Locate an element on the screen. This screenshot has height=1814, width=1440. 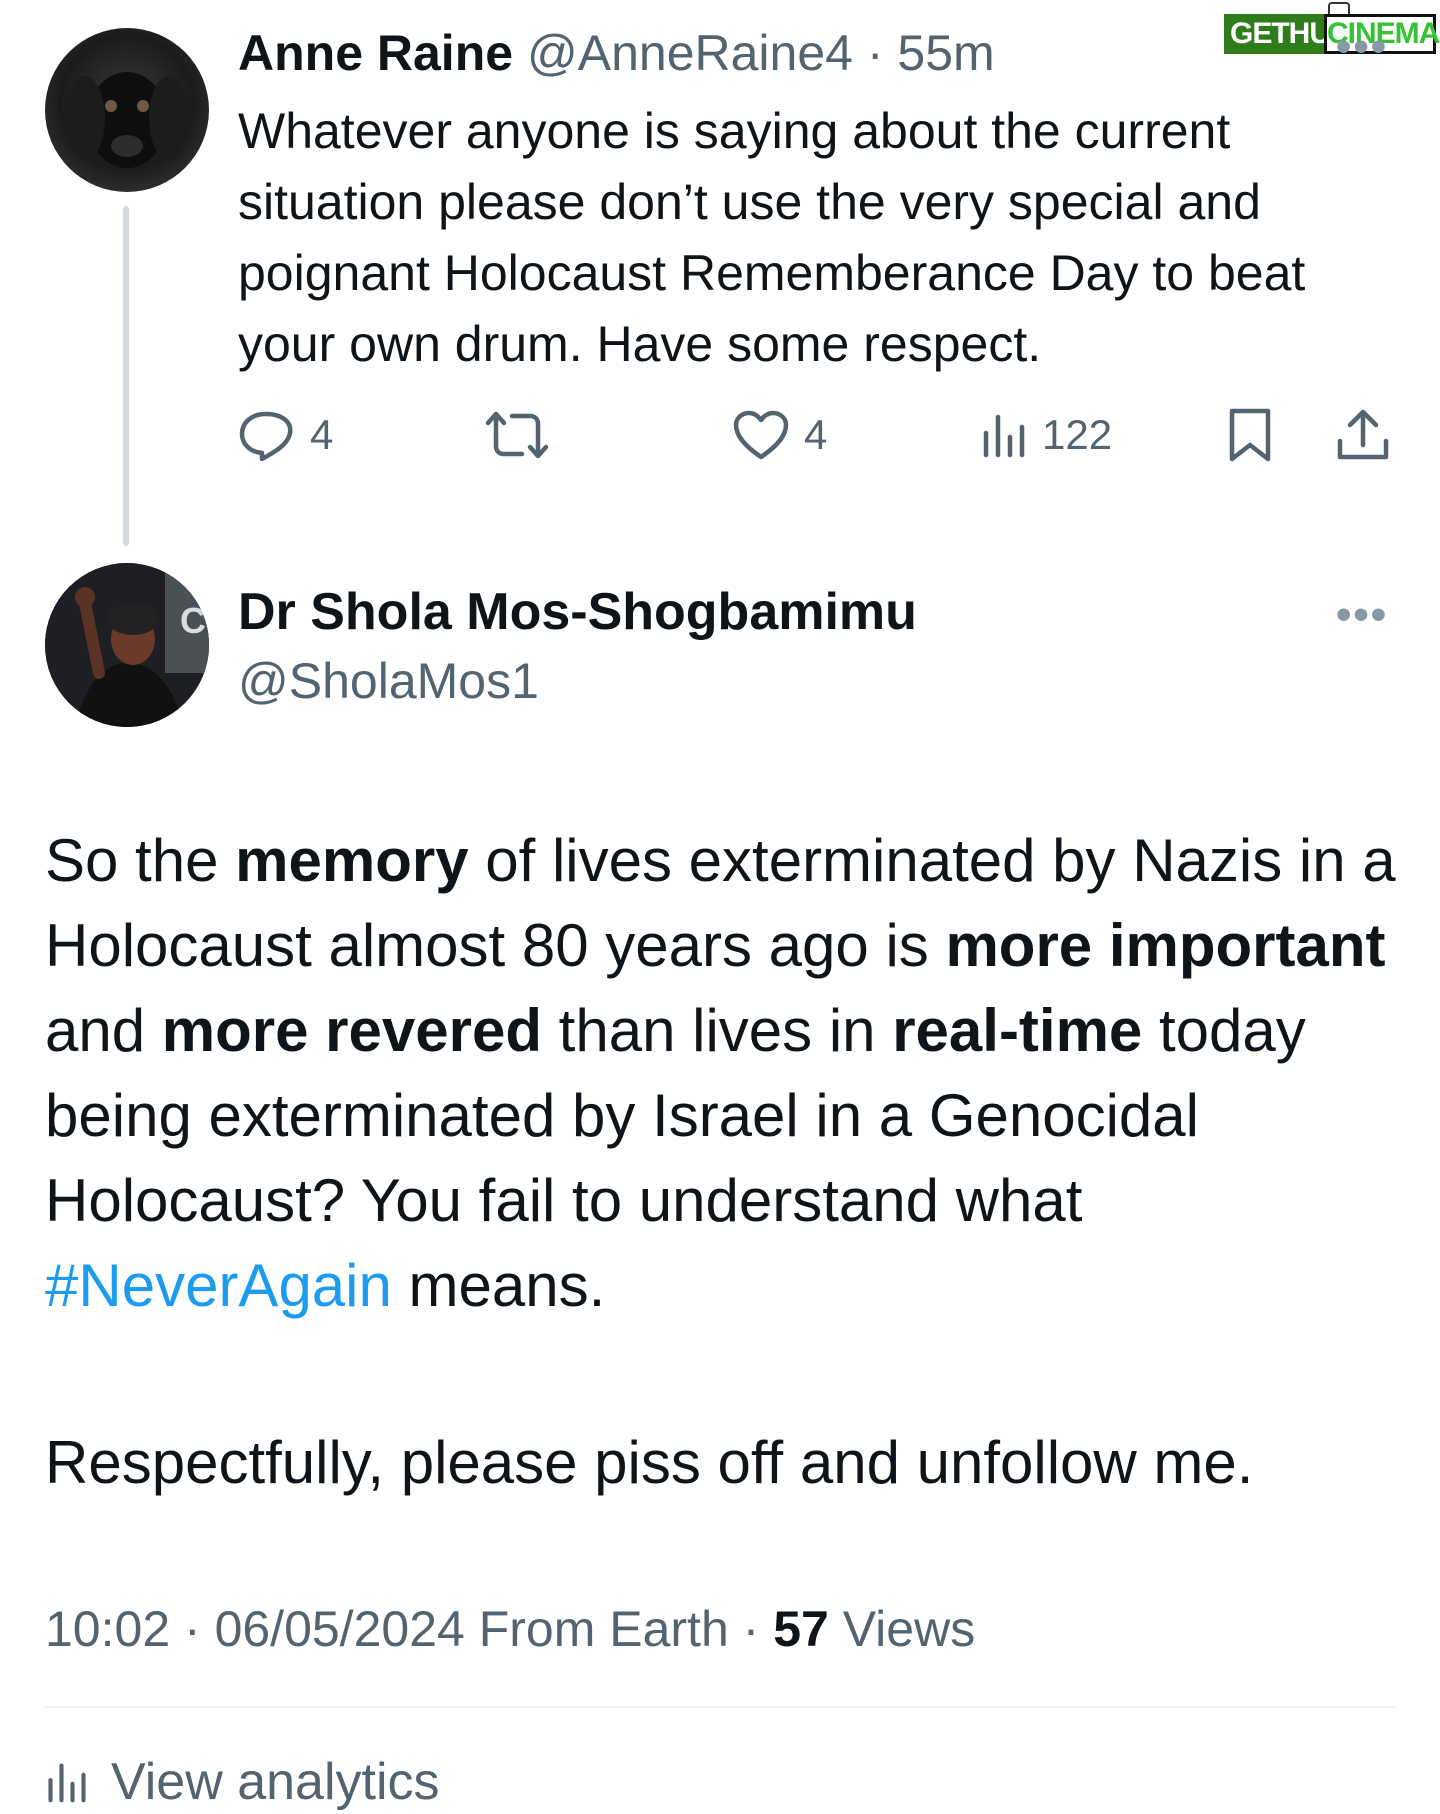
reply-author-handle: @AnneRaine4 is located at coordinates (690, 53).